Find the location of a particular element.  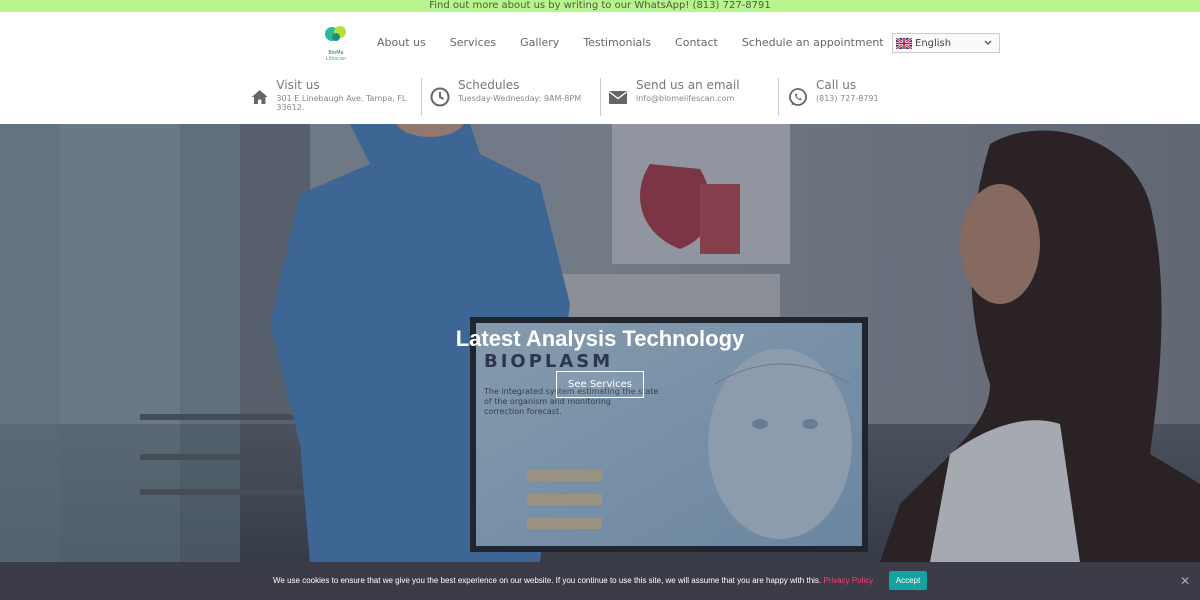

nav-schedule-appointment: Schedule an appointment is located at coordinates (813, 42).